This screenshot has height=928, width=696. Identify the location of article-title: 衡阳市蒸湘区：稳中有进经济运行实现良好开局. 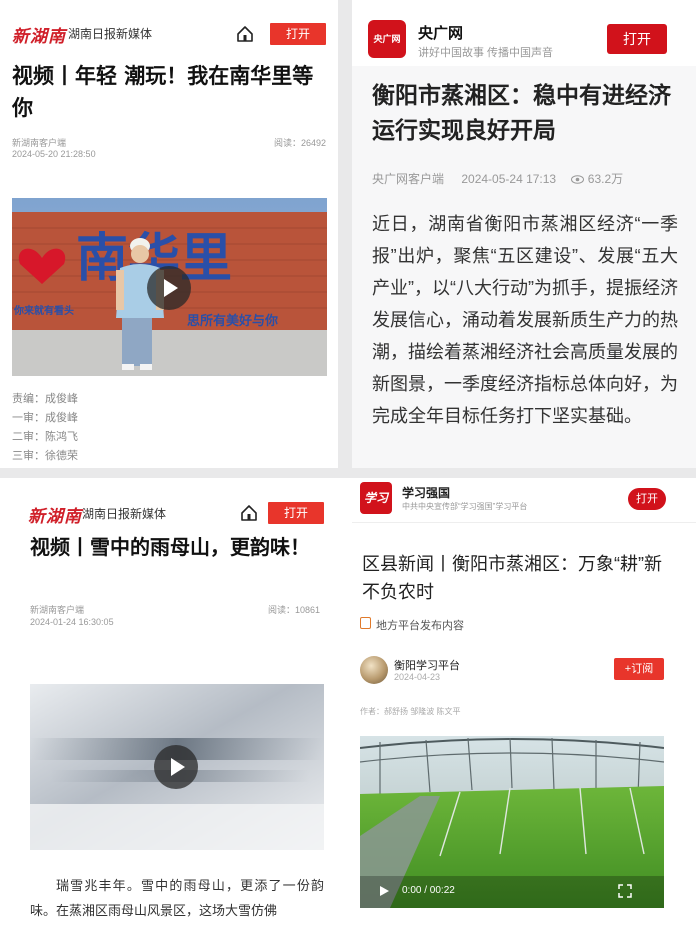
(521, 112).